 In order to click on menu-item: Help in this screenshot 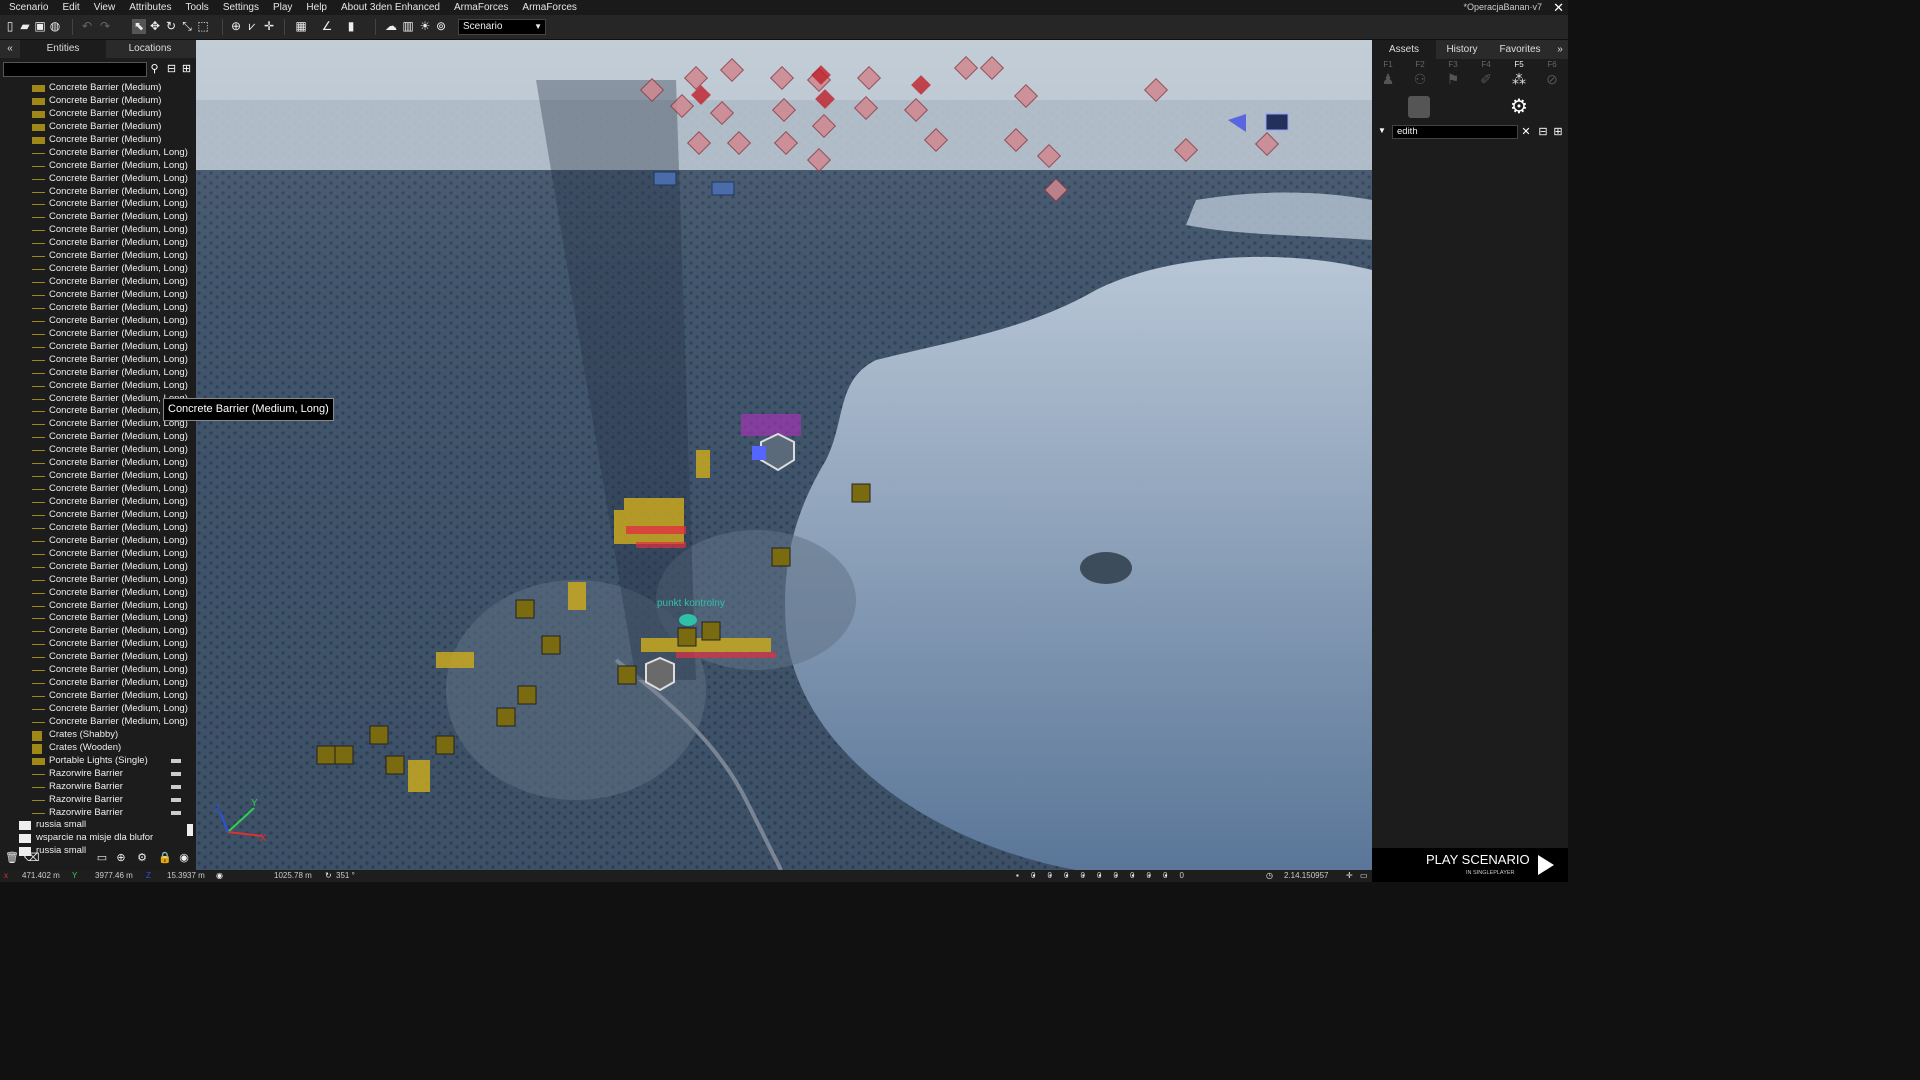, I will do `click(316, 7)`.